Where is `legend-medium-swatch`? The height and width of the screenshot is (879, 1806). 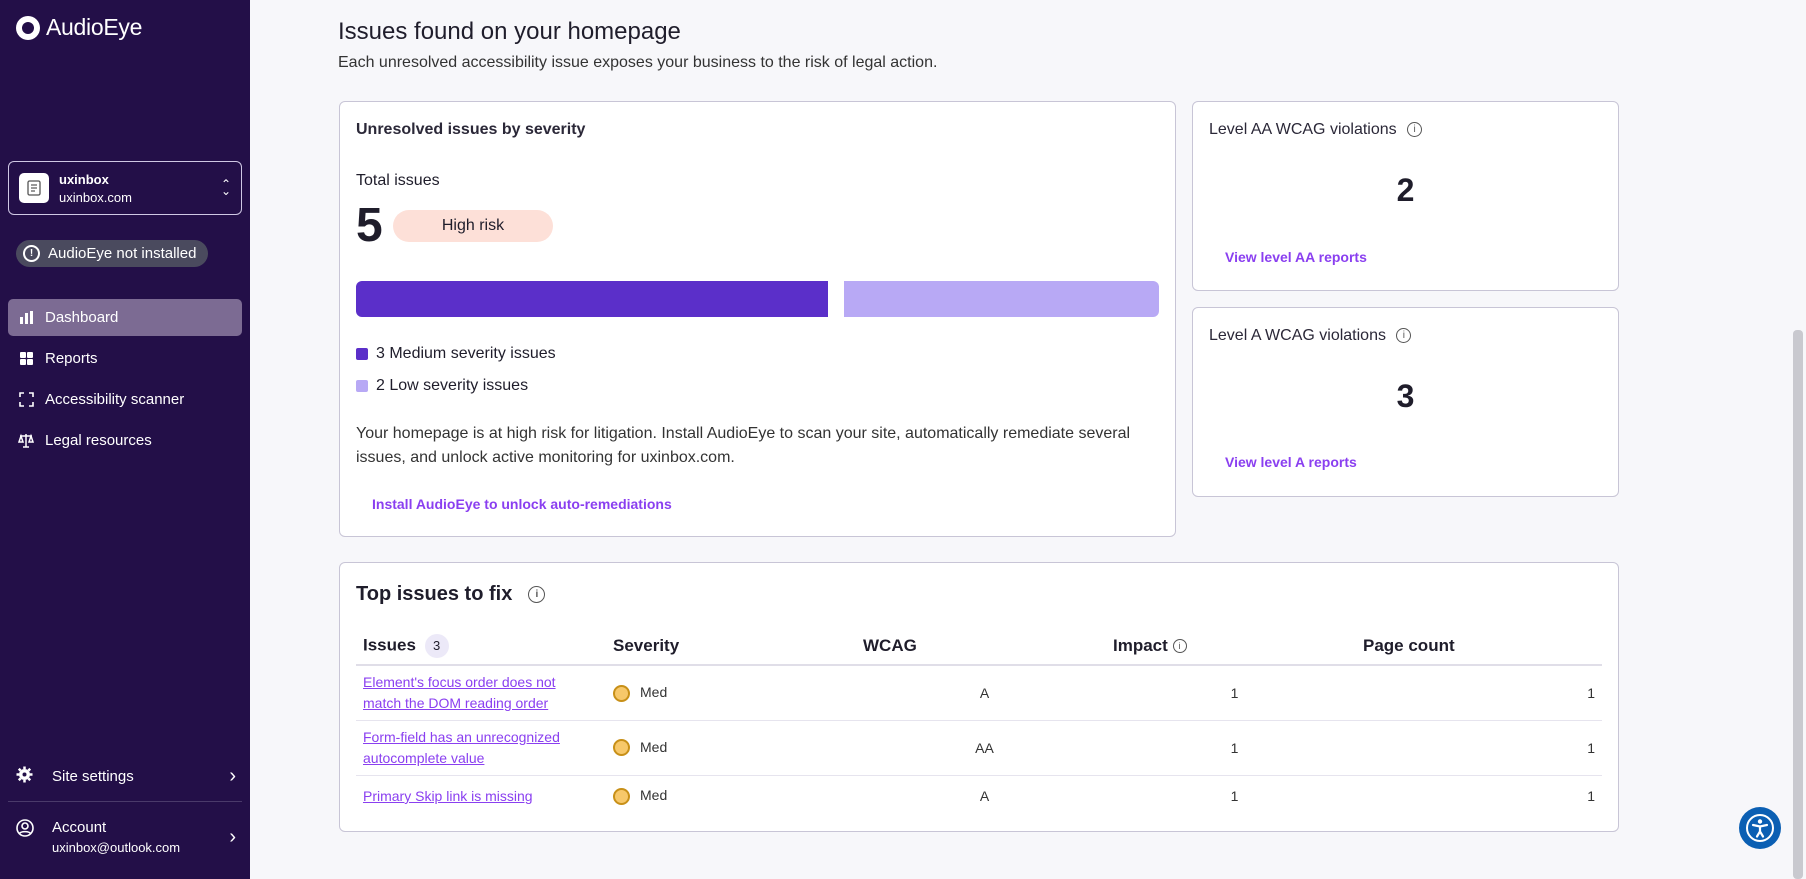 legend-medium-swatch is located at coordinates (362, 354).